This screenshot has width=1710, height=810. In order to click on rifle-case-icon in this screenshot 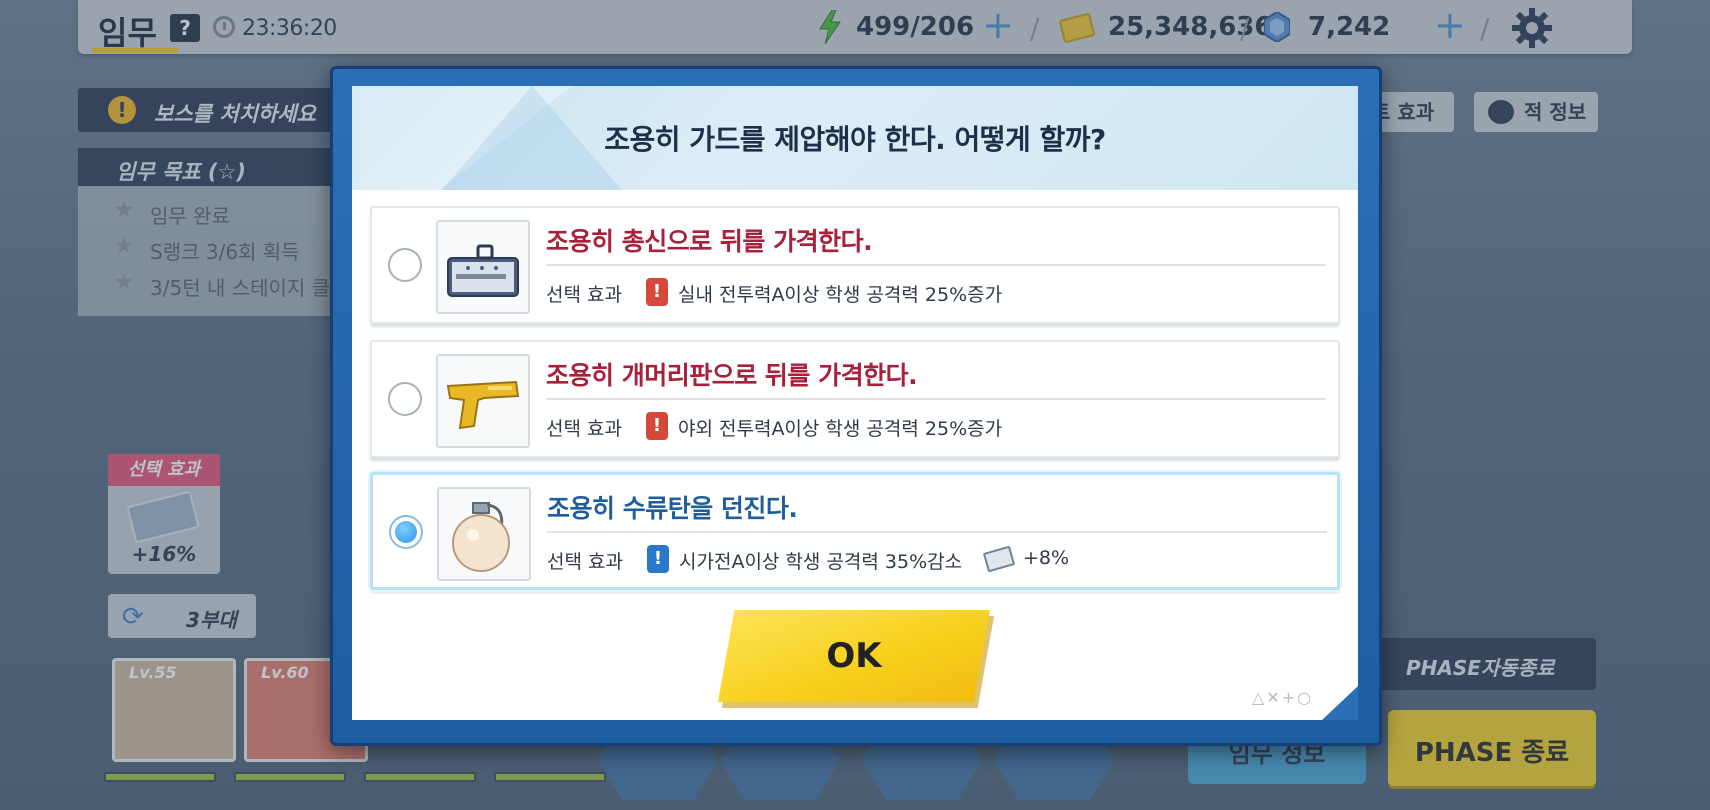, I will do `click(483, 267)`.